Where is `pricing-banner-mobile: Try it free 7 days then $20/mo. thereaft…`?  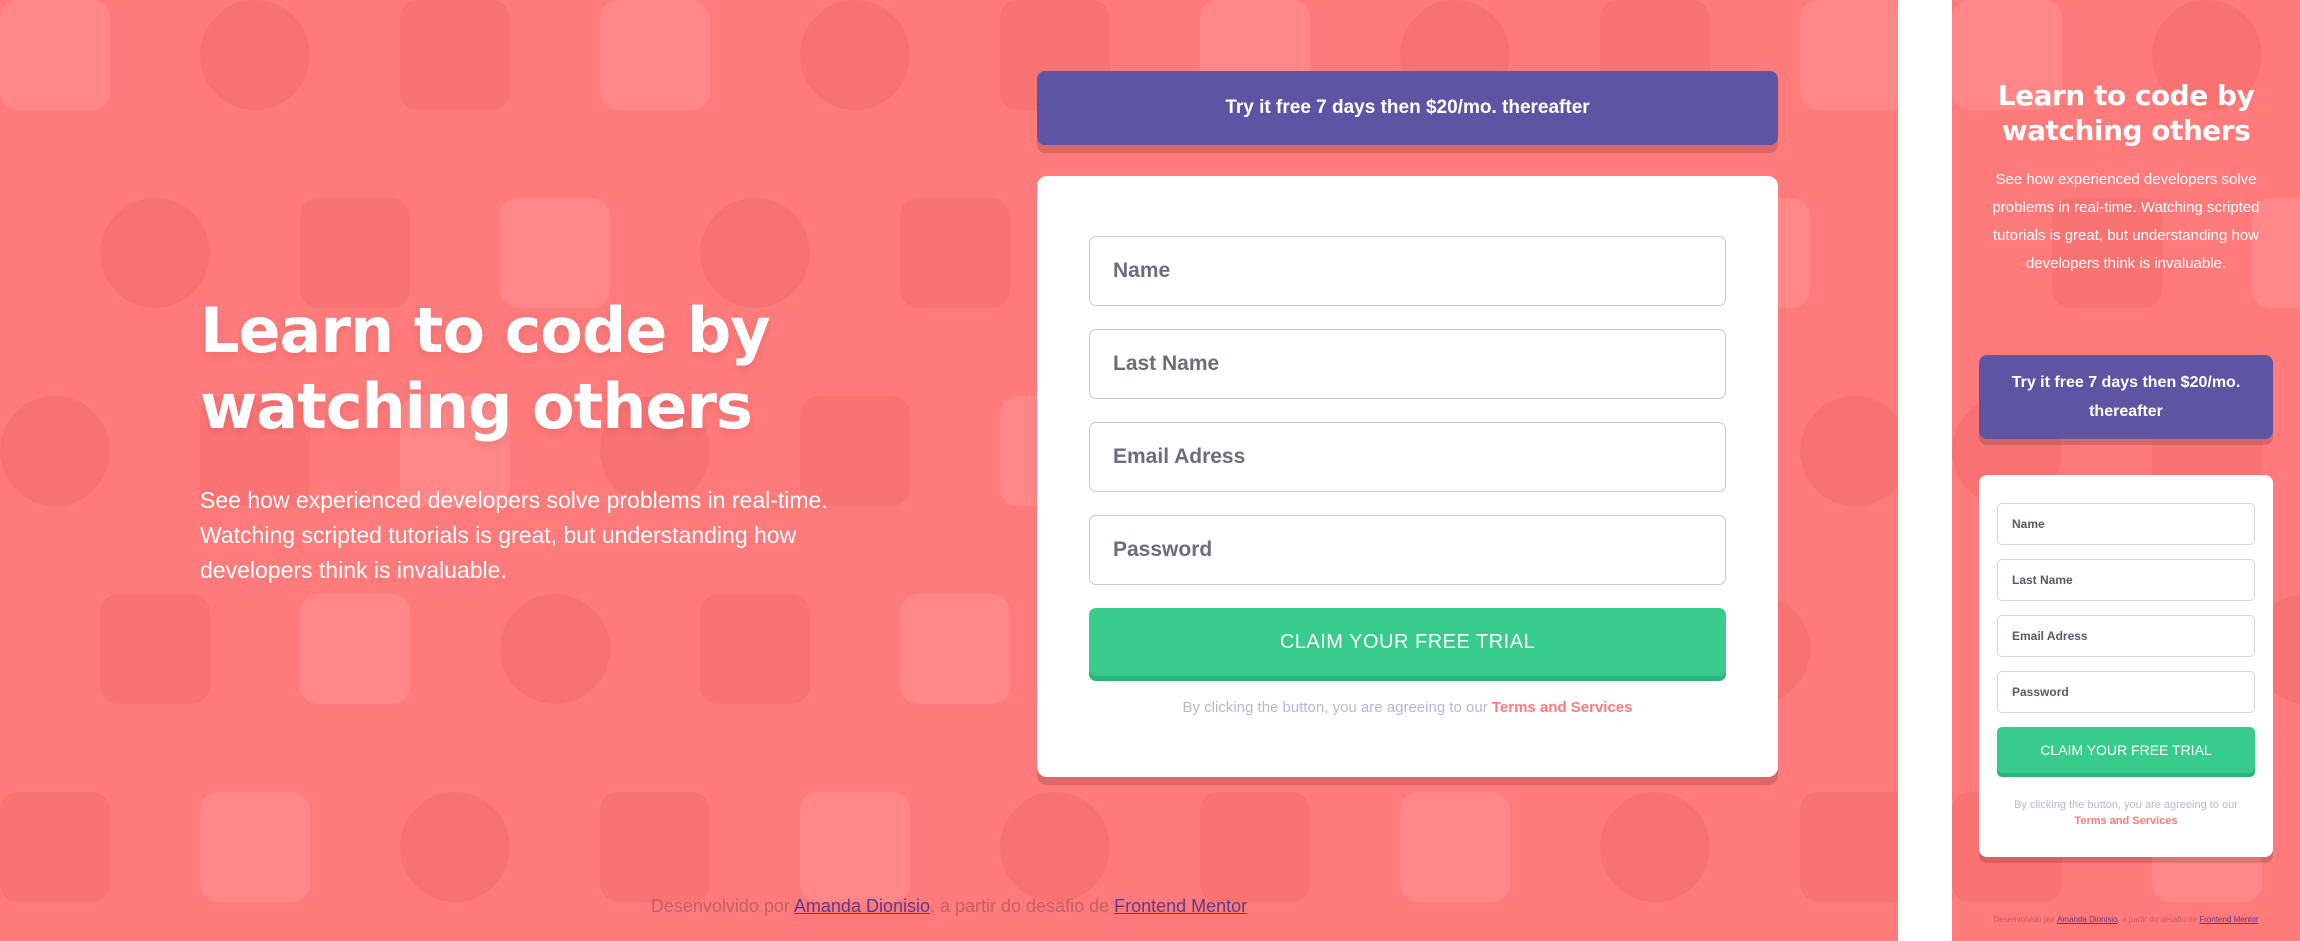
pricing-banner-mobile: Try it free 7 days then $20/mo. thereaft… is located at coordinates (2126, 397).